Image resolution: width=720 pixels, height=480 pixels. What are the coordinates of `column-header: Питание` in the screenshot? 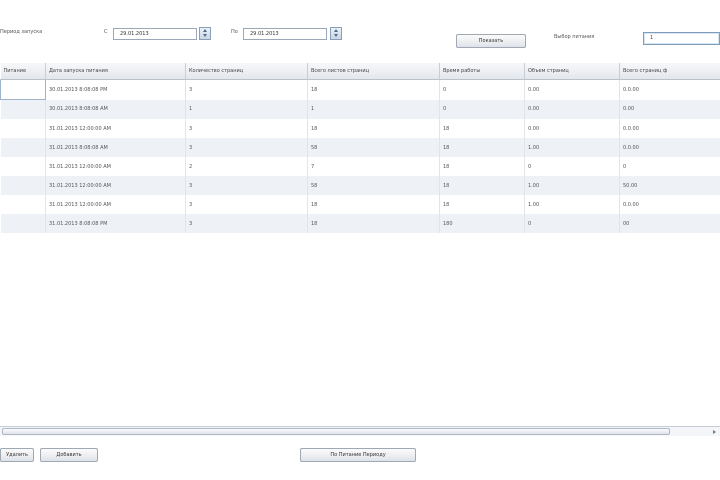 It's located at (23, 71).